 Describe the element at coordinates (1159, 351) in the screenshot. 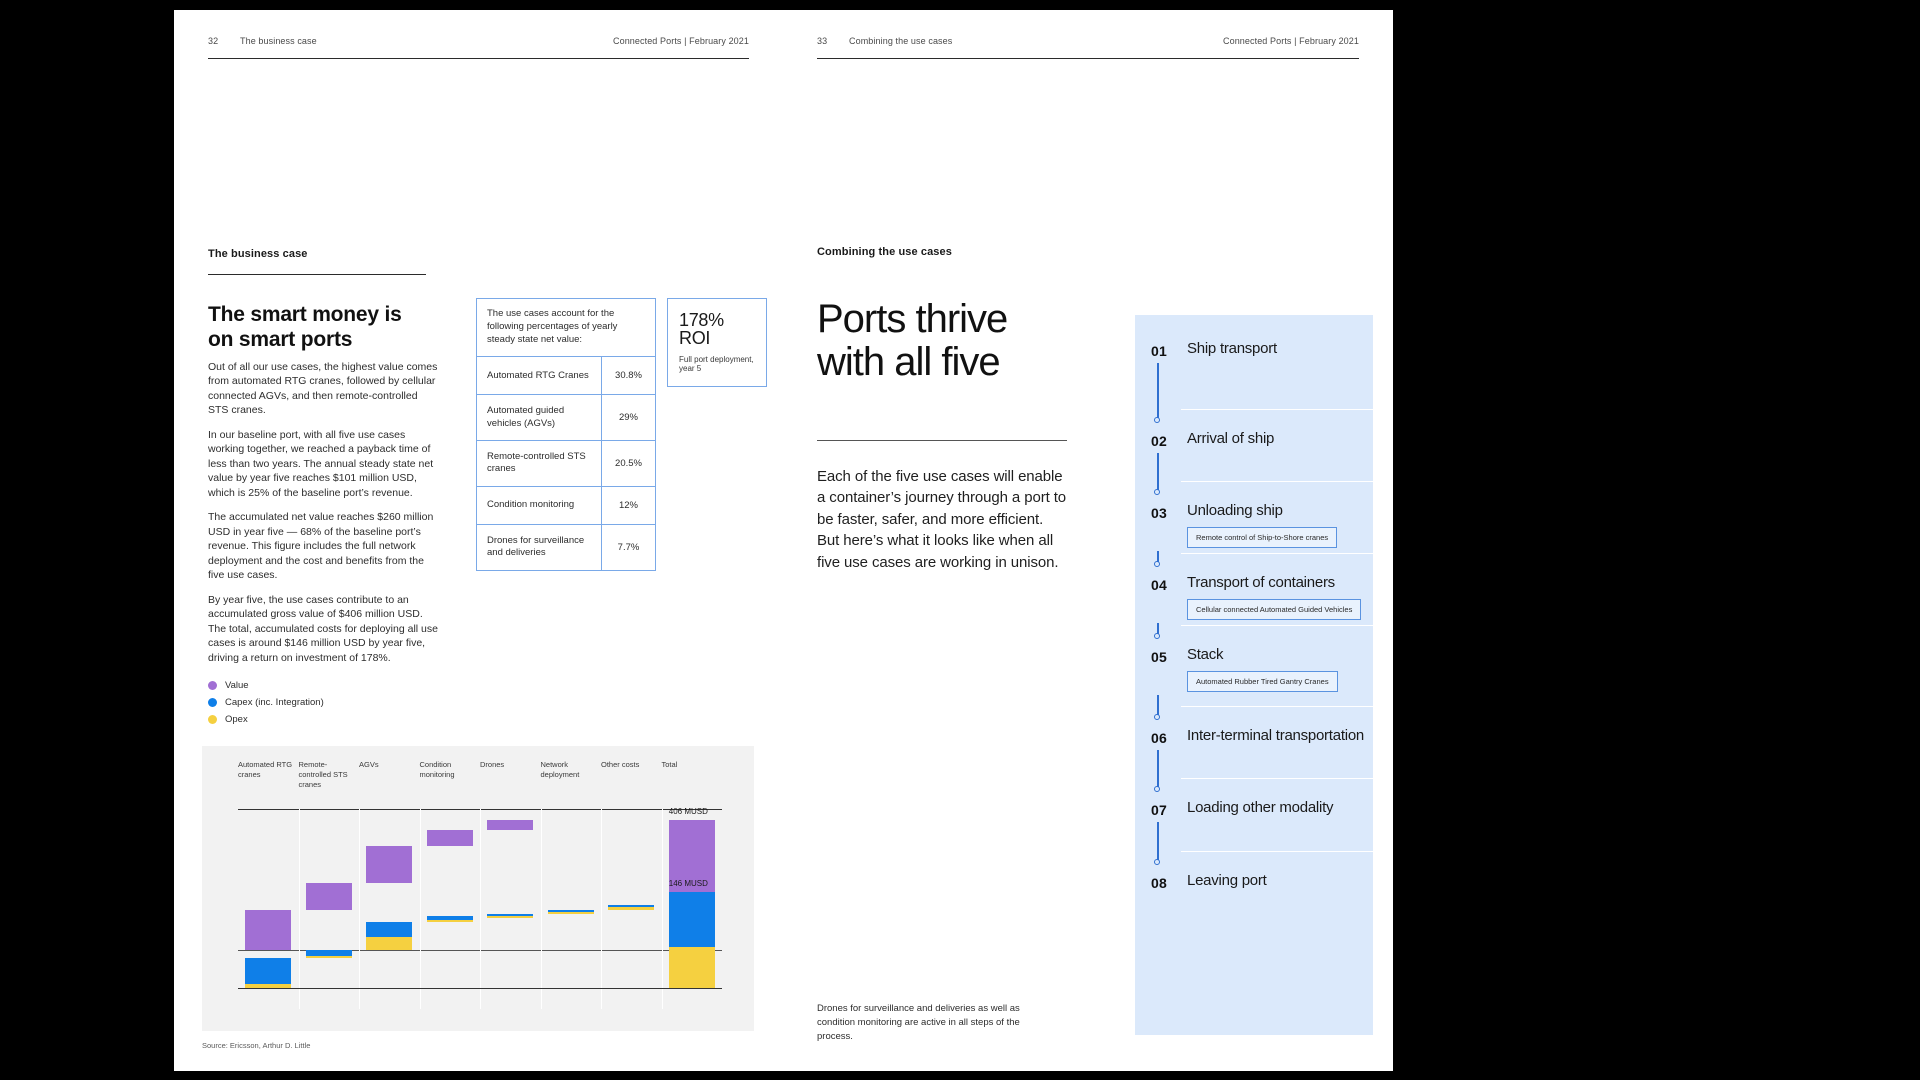

I see `step-number: 01` at that location.